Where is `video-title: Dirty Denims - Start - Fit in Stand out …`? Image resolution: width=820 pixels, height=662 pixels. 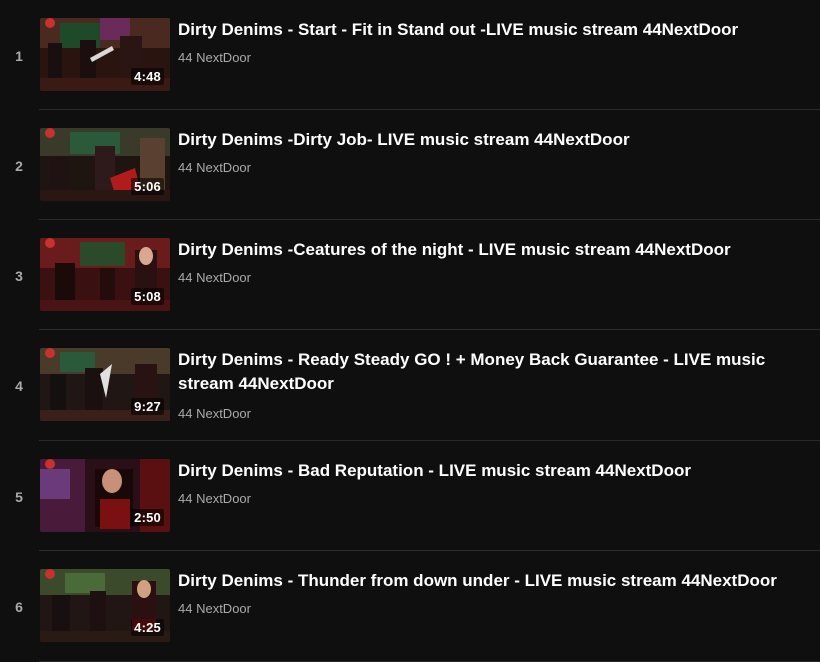
video-title: Dirty Denims - Start - Fit in Stand out … is located at coordinates (492, 30).